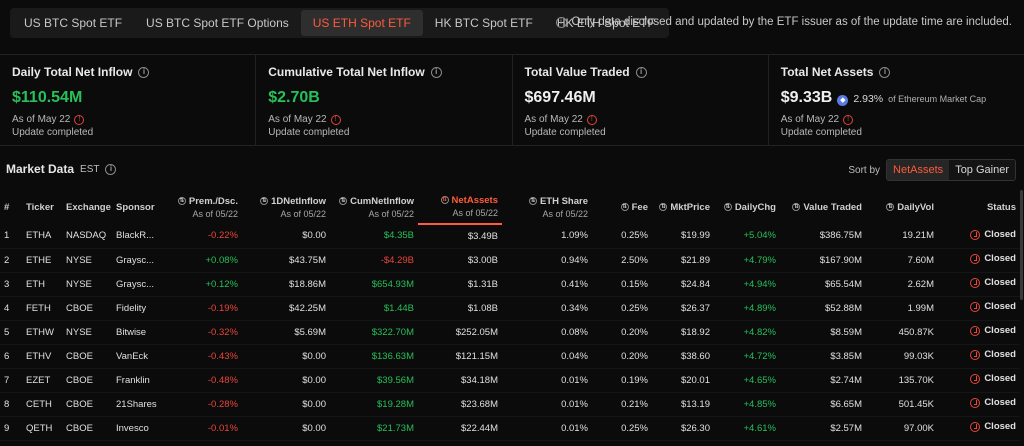  I want to click on cell-assets: $3.49B, so click(460, 236).